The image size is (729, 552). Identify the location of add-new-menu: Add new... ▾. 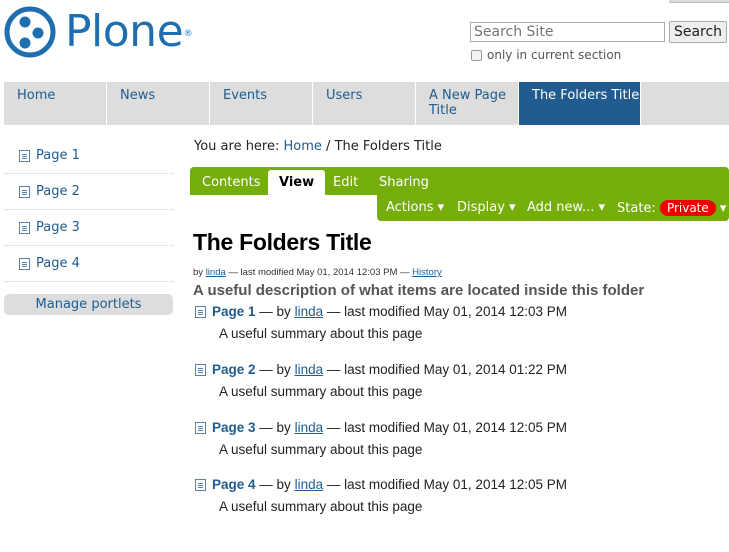
(566, 207).